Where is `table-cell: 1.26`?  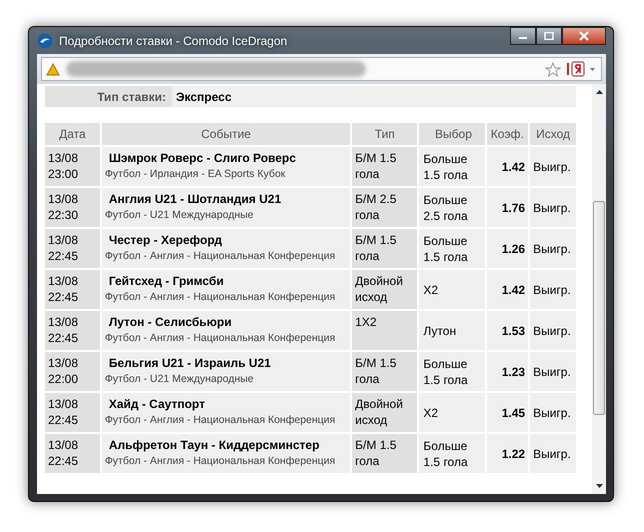
table-cell: 1.26 is located at coordinates (508, 247).